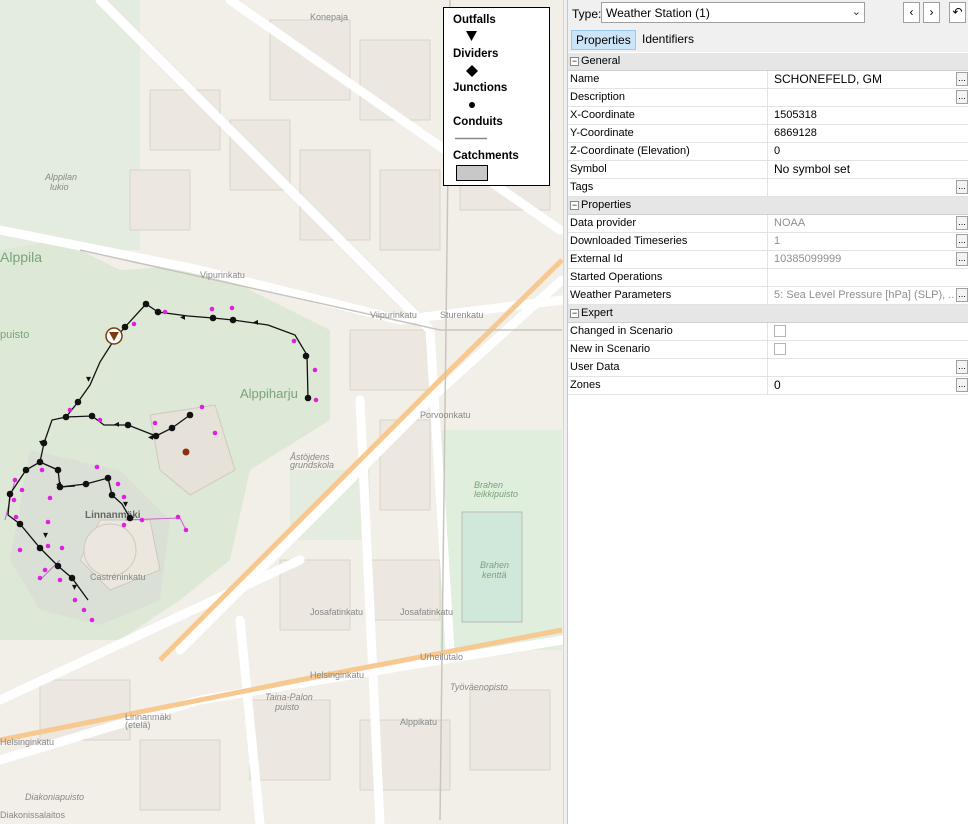  I want to click on property-value: 1505318, so click(864, 115).